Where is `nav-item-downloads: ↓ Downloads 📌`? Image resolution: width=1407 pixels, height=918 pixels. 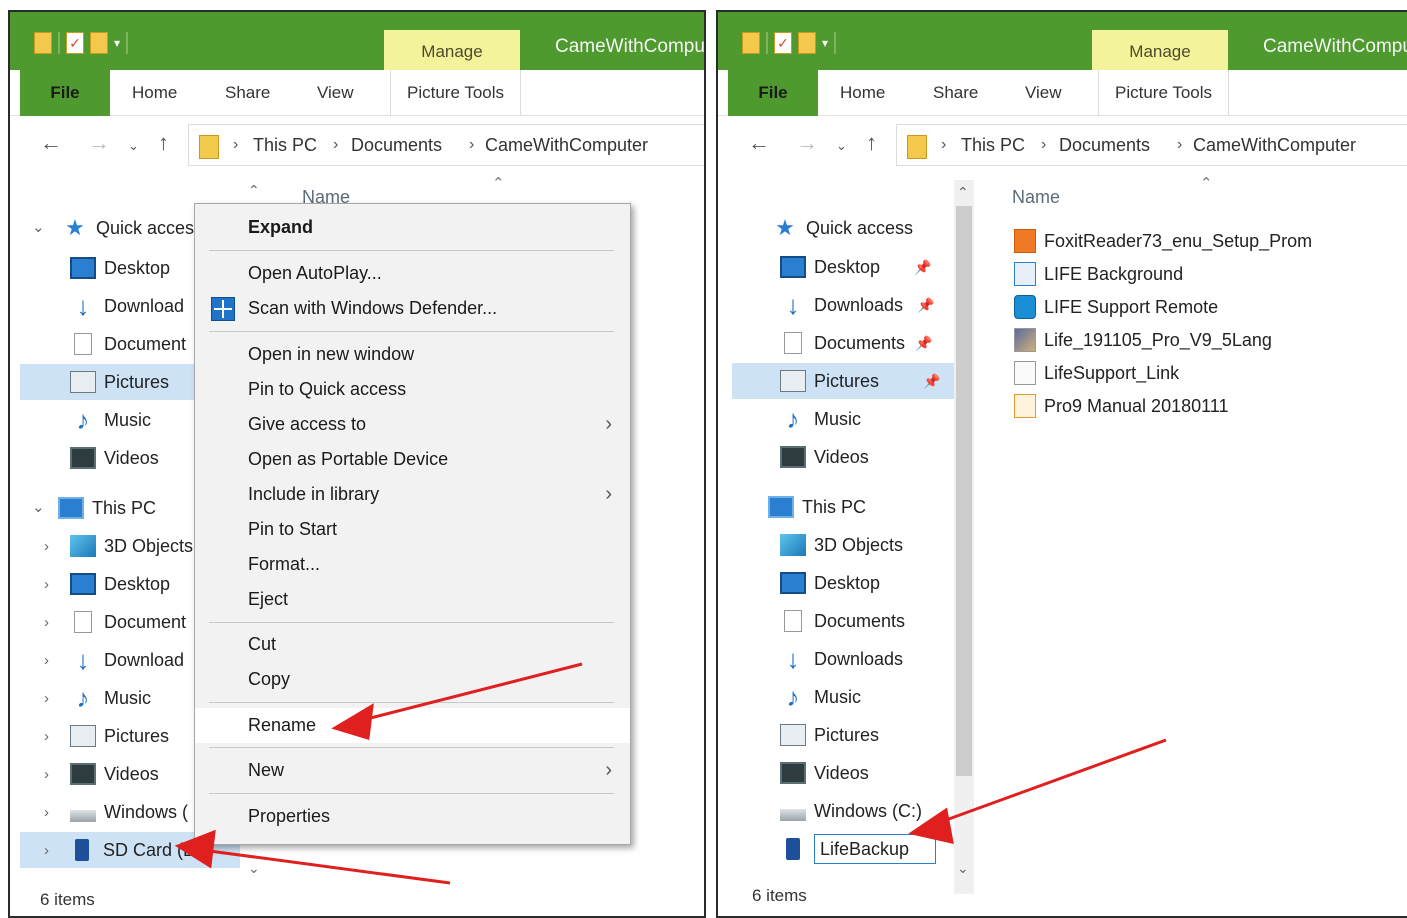 nav-item-downloads: ↓ Downloads 📌 is located at coordinates (857, 305).